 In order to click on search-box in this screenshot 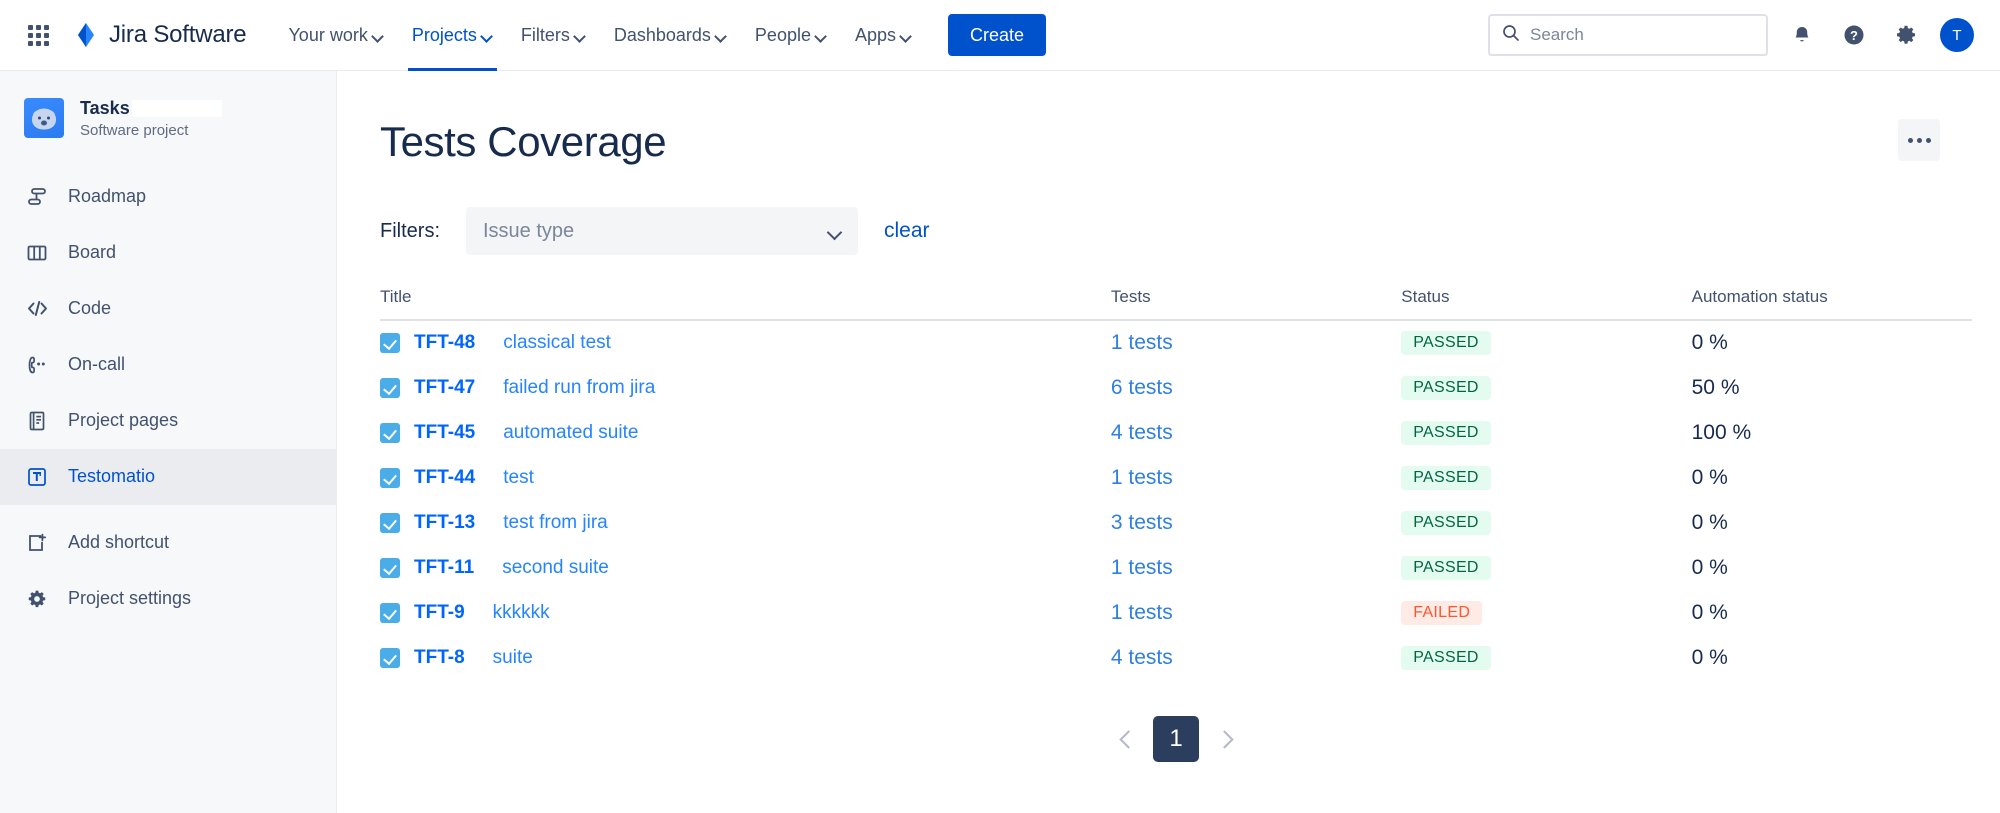, I will do `click(1628, 35)`.